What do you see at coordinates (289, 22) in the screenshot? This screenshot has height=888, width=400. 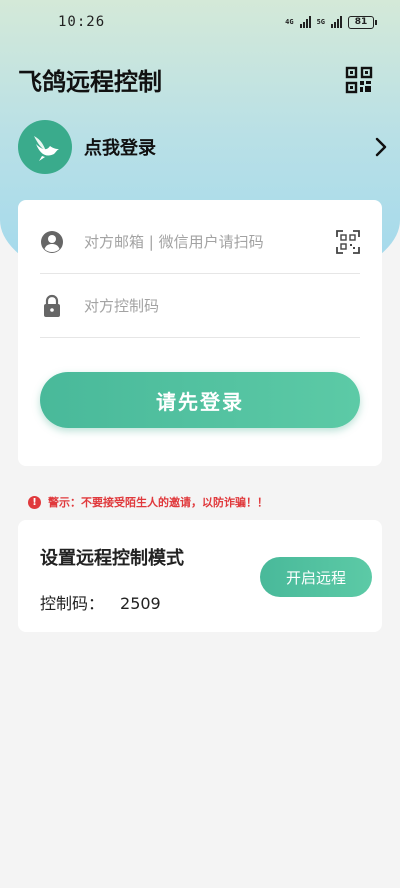 I see `network-4g-label: 4G` at bounding box center [289, 22].